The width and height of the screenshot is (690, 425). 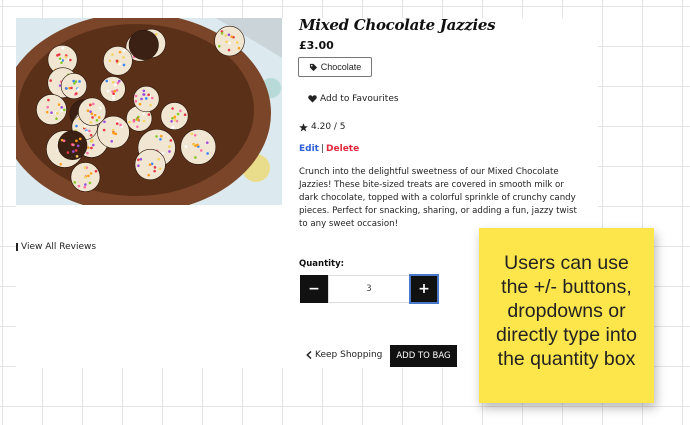 I want to click on keep-shopping-link: Keep Shopping, so click(x=344, y=355).